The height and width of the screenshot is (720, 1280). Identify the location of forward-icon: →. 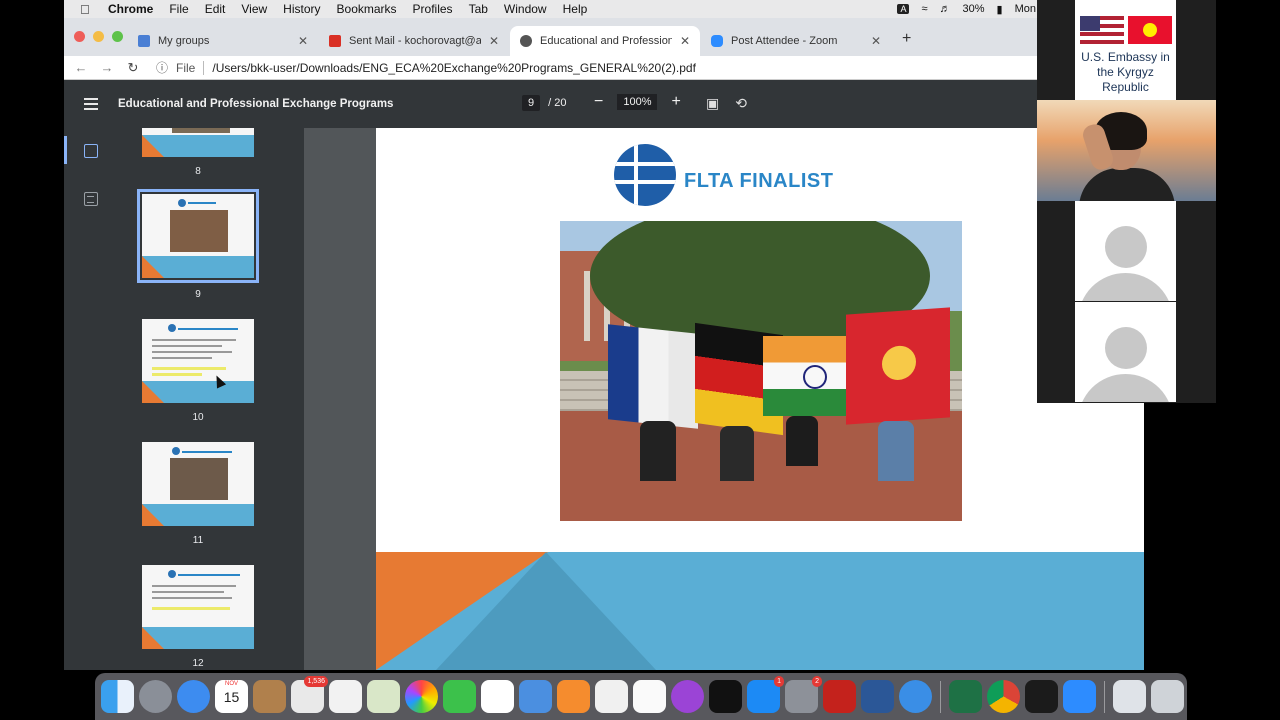
(107, 67).